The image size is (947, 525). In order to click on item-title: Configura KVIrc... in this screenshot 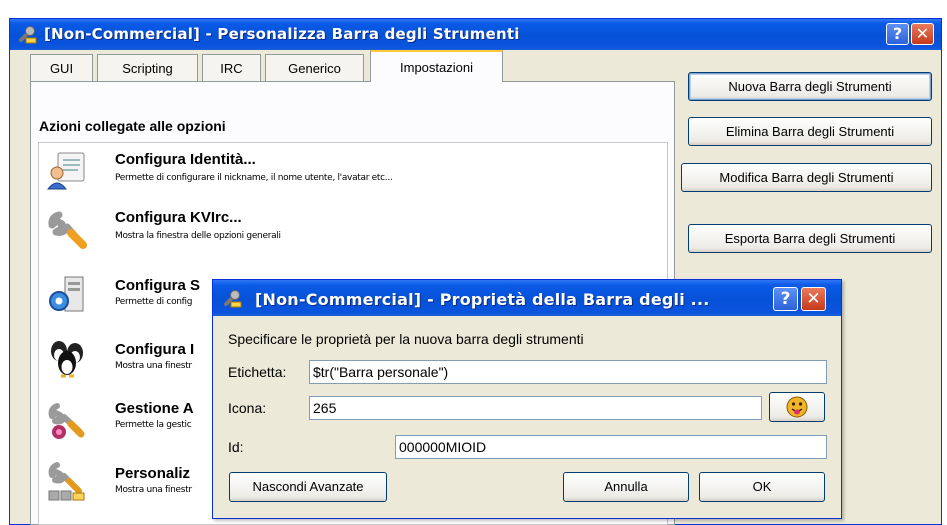, I will do `click(178, 217)`.